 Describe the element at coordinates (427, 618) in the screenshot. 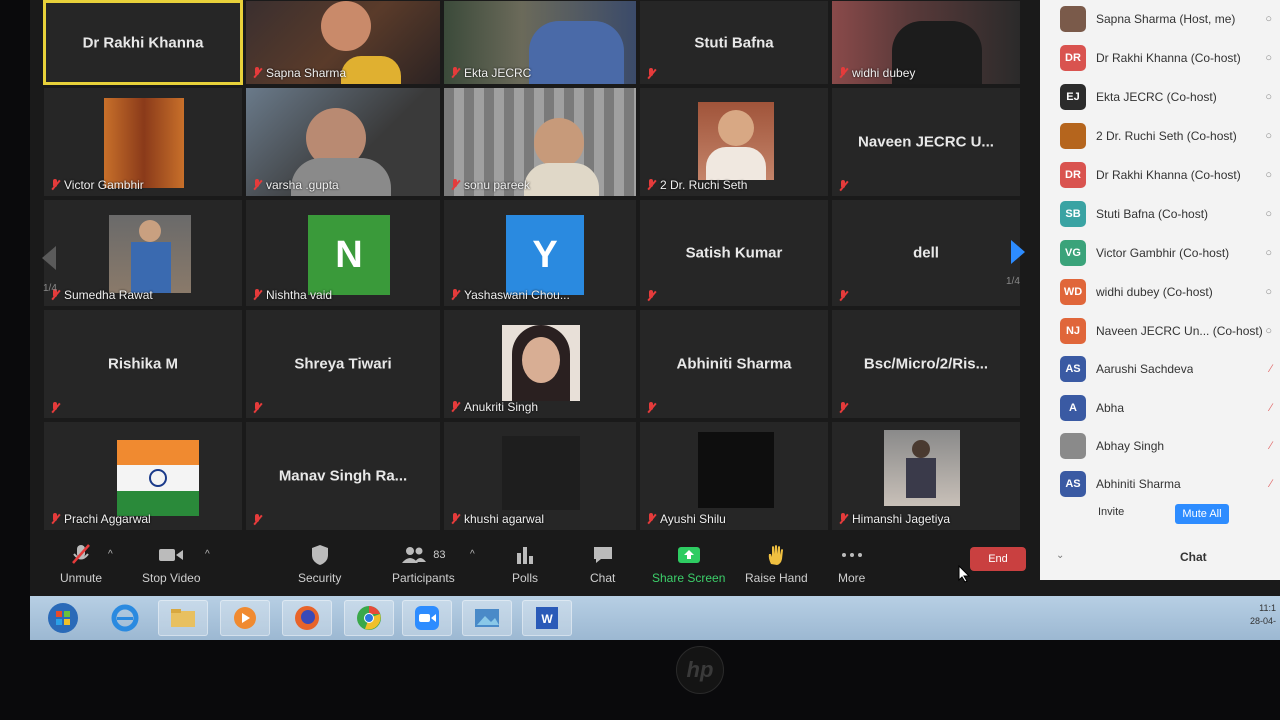

I see `zoom-app-icon` at that location.